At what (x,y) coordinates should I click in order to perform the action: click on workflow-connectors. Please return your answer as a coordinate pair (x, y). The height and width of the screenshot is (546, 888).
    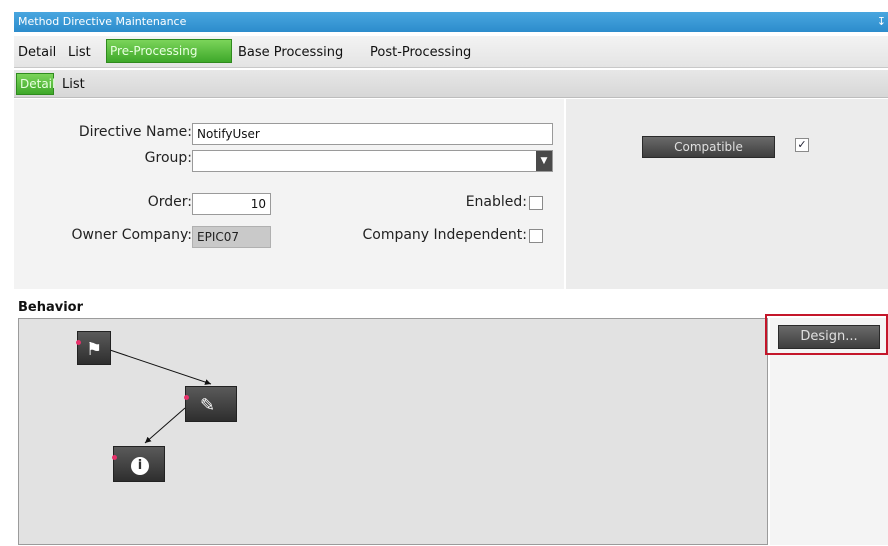
    Looking at the image, I should click on (159, 396).